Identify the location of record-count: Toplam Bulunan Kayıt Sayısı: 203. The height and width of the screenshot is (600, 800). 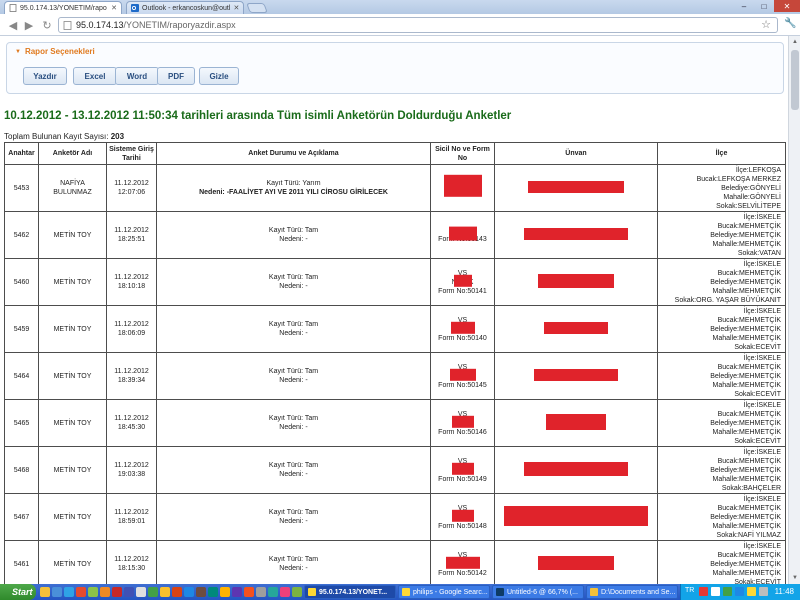
(64, 136).